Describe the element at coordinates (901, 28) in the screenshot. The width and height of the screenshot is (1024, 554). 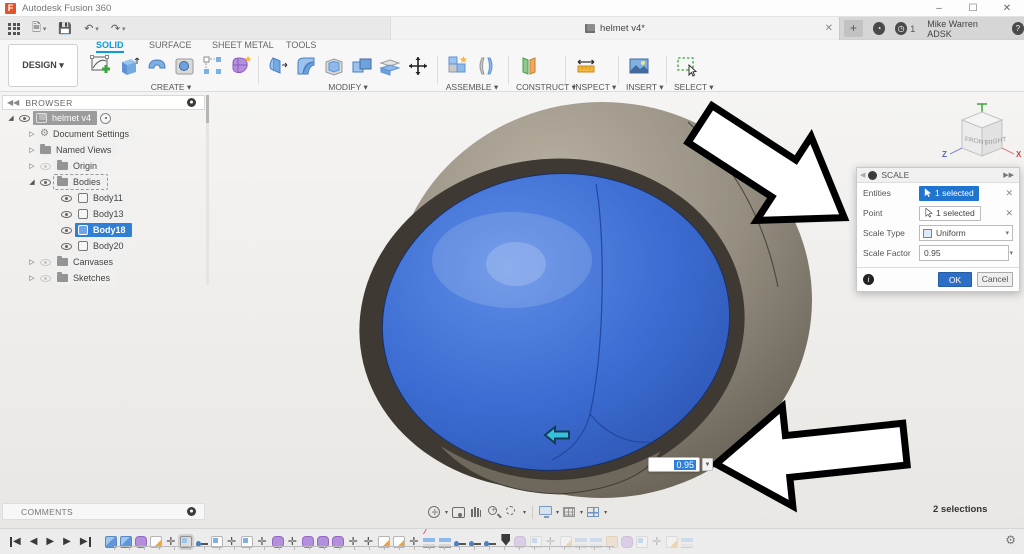
I see `job-status-icon: ◷` at that location.